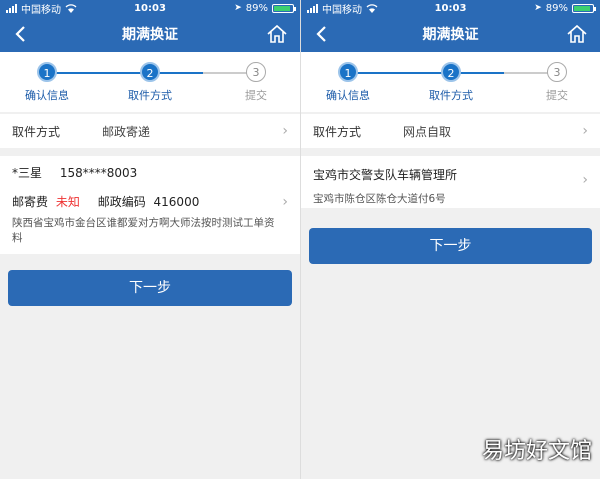 Image resolution: width=600 pixels, height=479 pixels. I want to click on postcode-value: 416000, so click(176, 202).